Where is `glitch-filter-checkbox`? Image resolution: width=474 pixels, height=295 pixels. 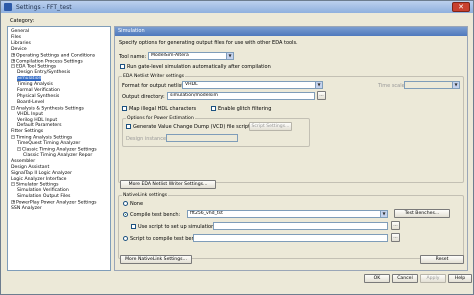 glitch-filter-checkbox is located at coordinates (213, 108).